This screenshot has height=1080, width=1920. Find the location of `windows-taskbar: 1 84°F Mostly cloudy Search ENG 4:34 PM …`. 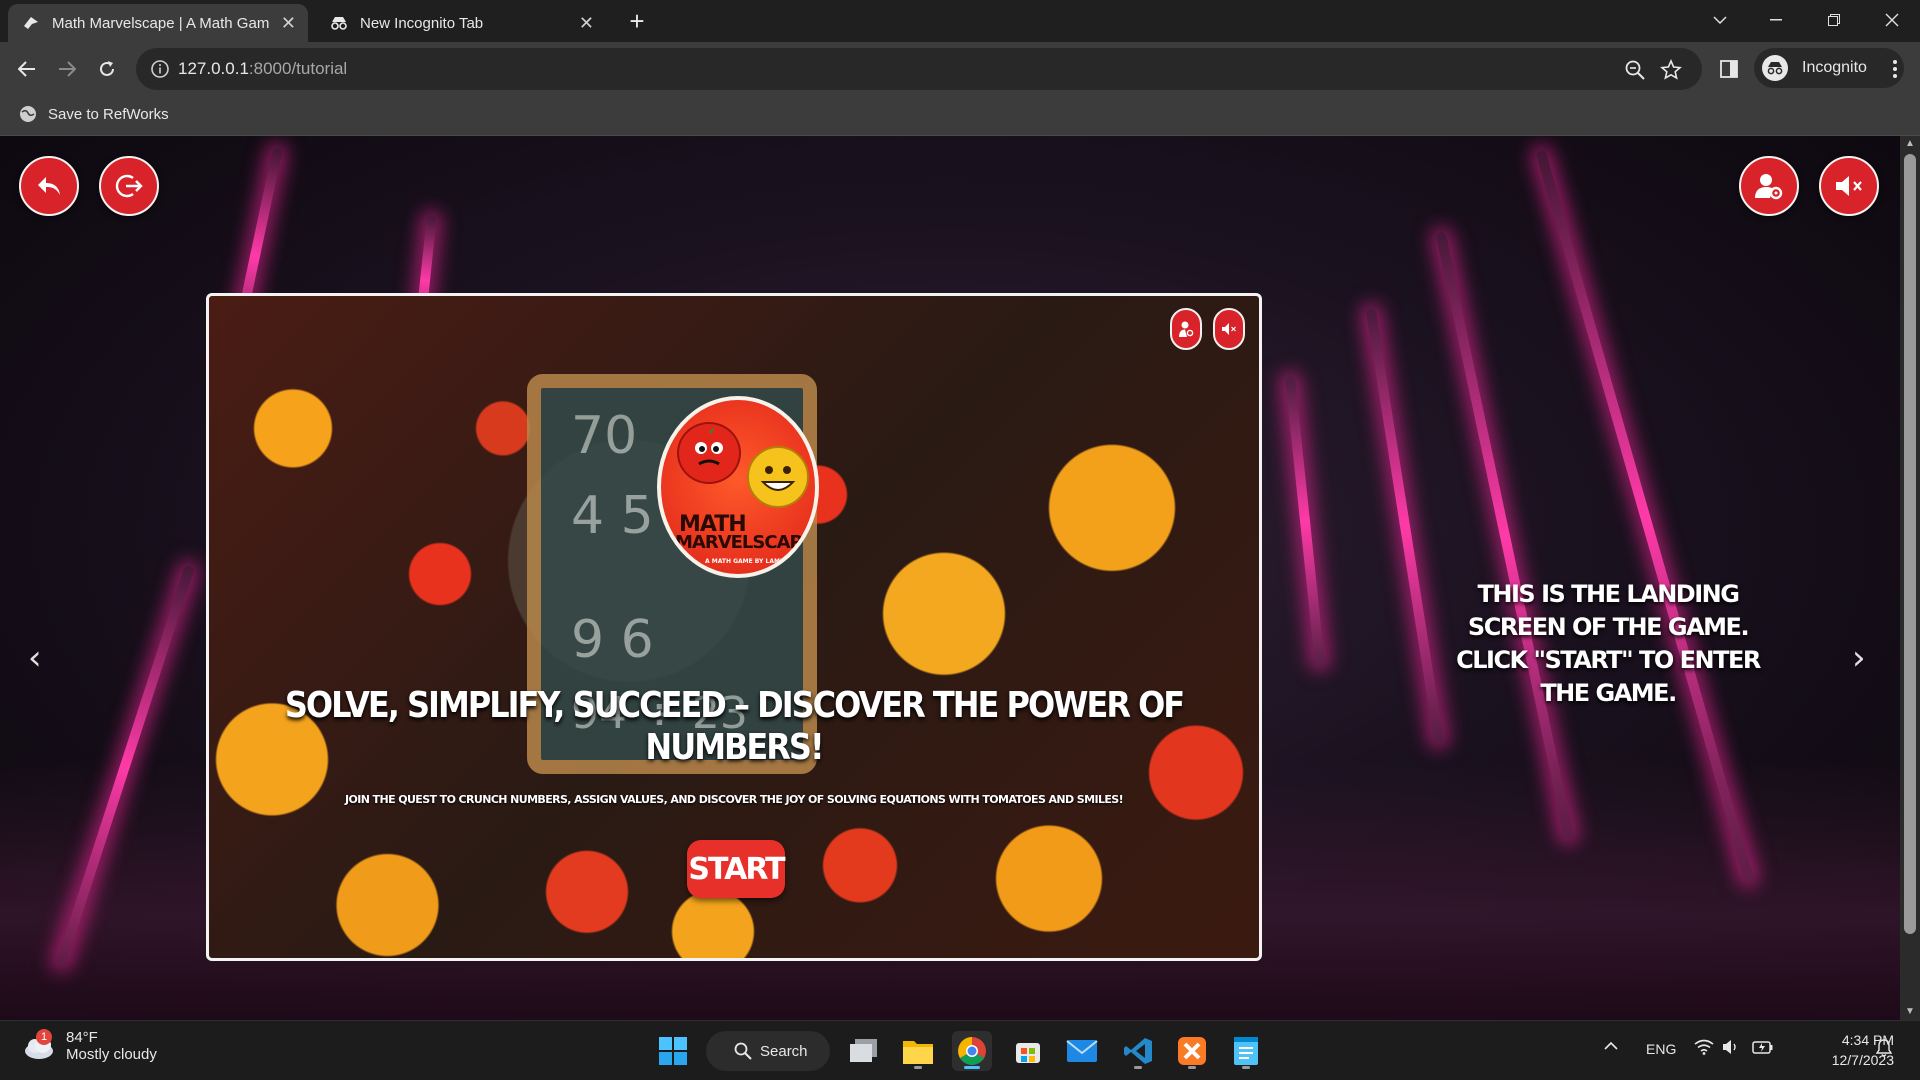

windows-taskbar: 1 84°F Mostly cloudy Search ENG 4:34 PM … is located at coordinates (960, 1050).